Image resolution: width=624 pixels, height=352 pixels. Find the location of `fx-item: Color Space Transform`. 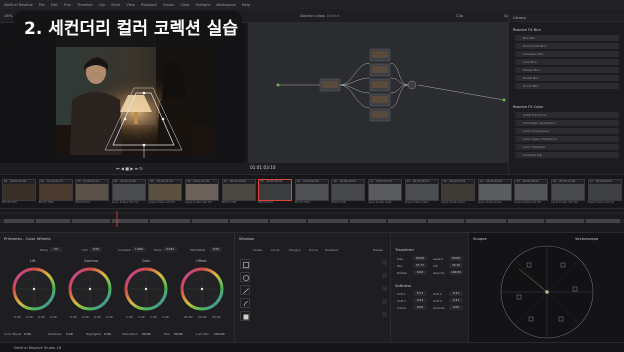

fx-item: Color Space Transform is located at coordinates (567, 139).